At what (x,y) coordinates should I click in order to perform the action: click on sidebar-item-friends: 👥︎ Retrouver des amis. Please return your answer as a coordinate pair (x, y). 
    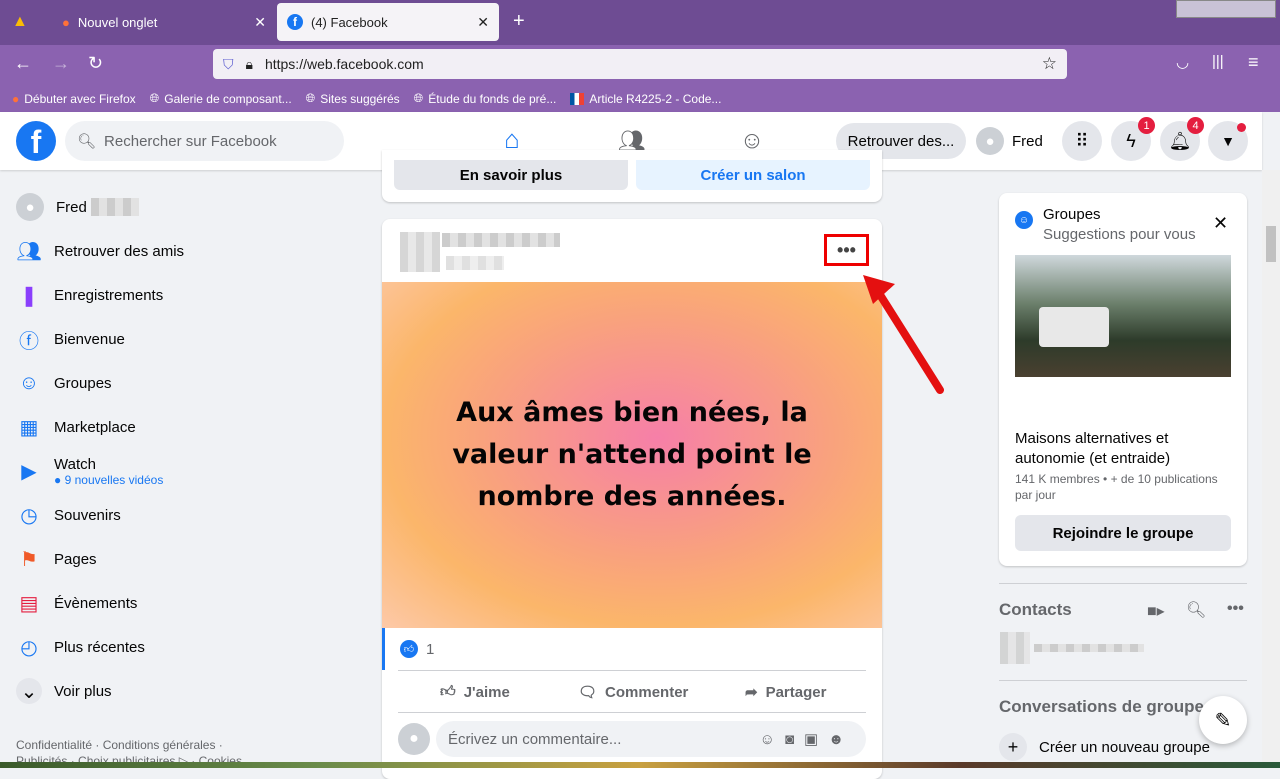
    Looking at the image, I should click on (100, 251).